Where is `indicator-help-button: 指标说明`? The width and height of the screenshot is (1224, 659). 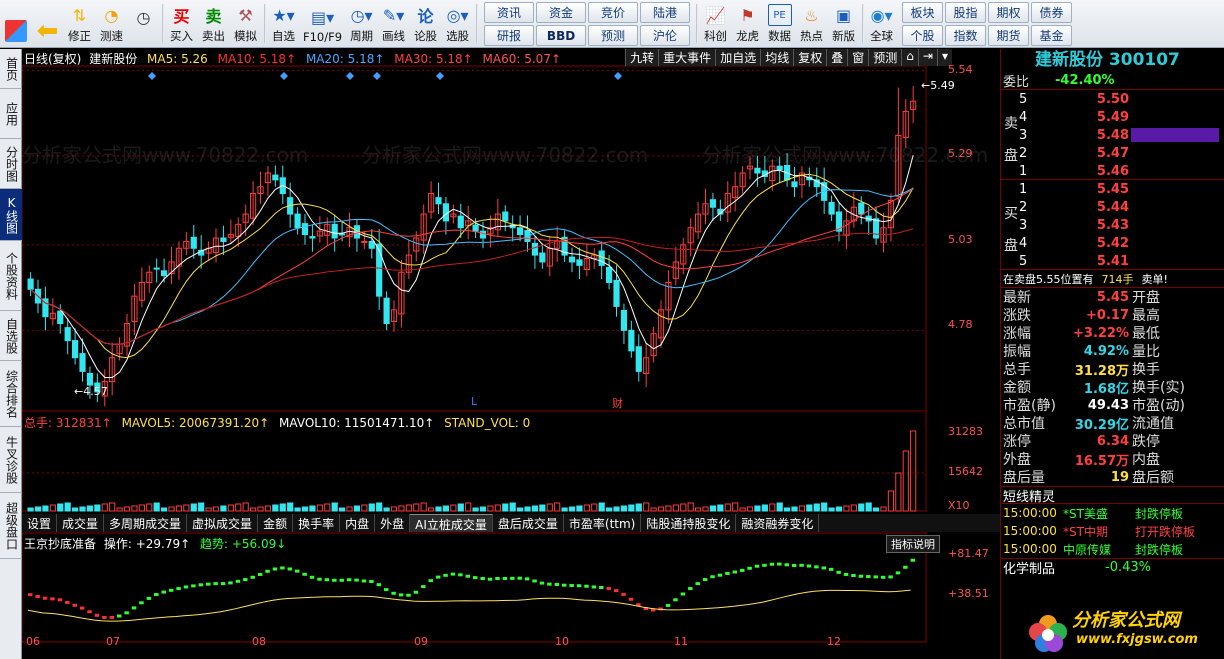
indicator-help-button: 指标说明 is located at coordinates (913, 544).